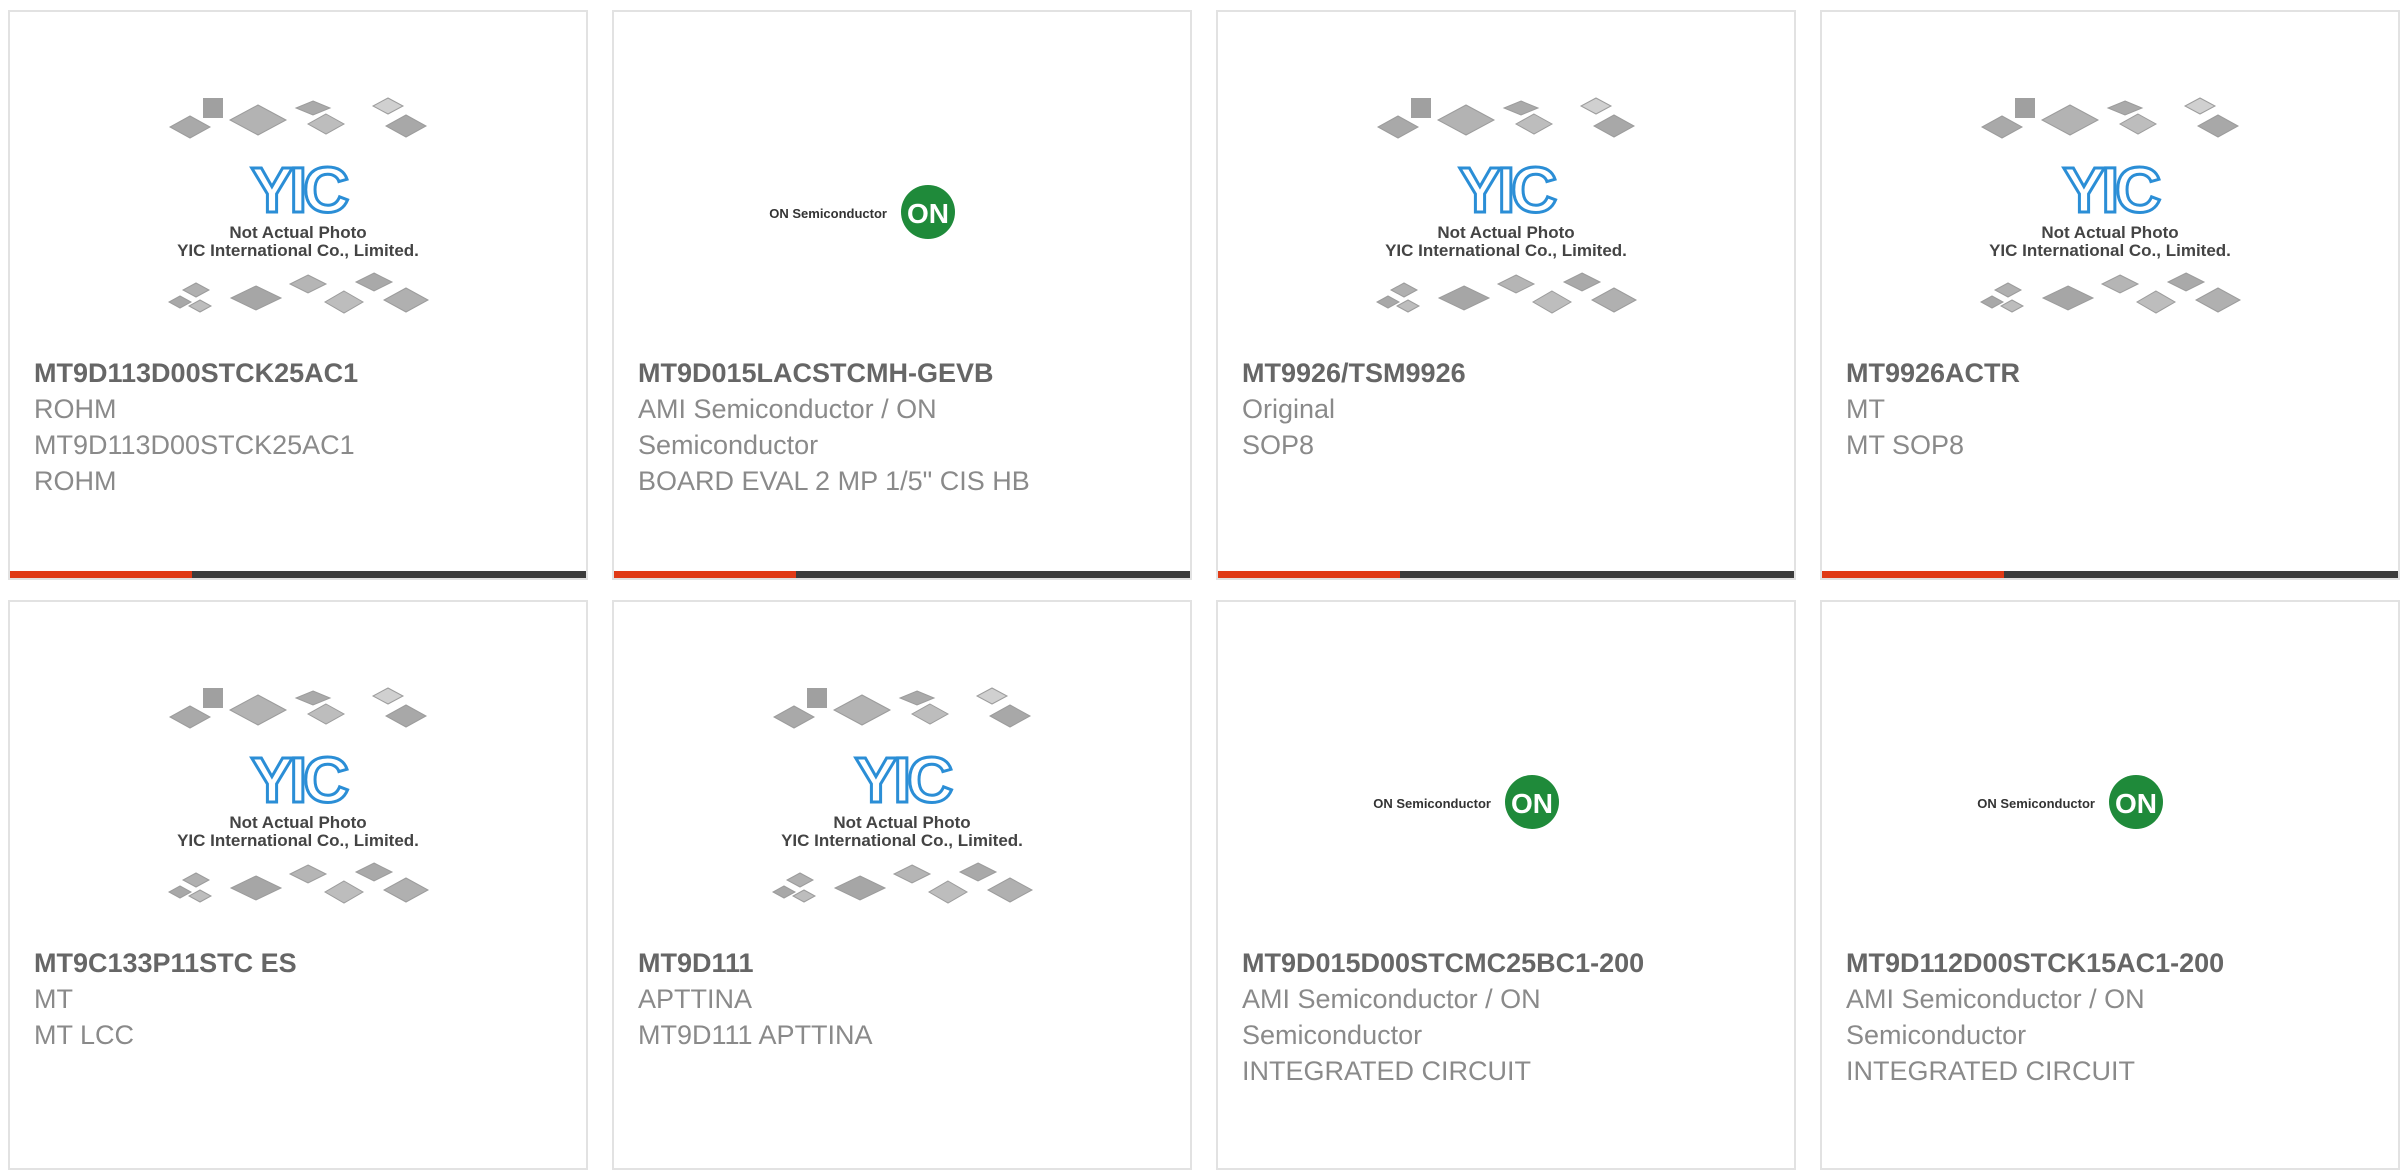  I want to click on product-part-number: MT9D112D00STCK15AC1-200, so click(2112, 963).